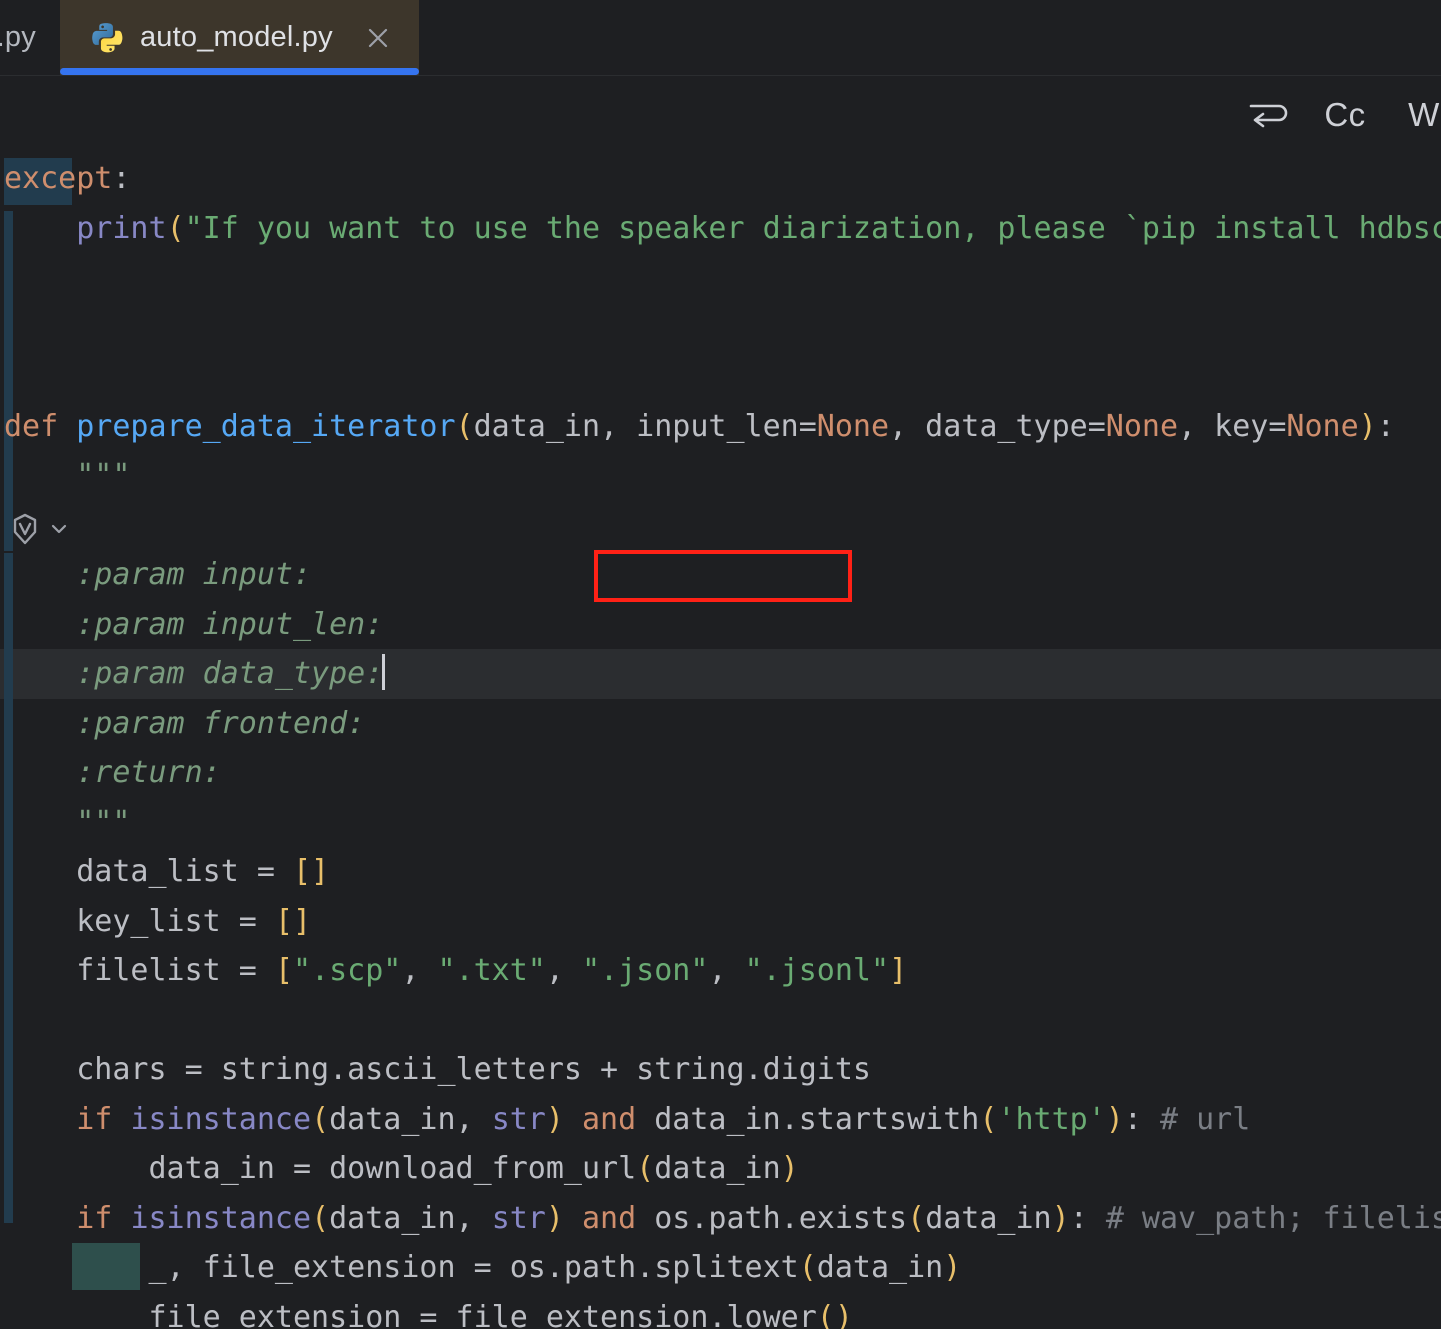 This screenshot has height=1329, width=1441. Describe the element at coordinates (720, 1169) in the screenshot. I see `code-line: data_in = download_from_url(data_in)` at that location.